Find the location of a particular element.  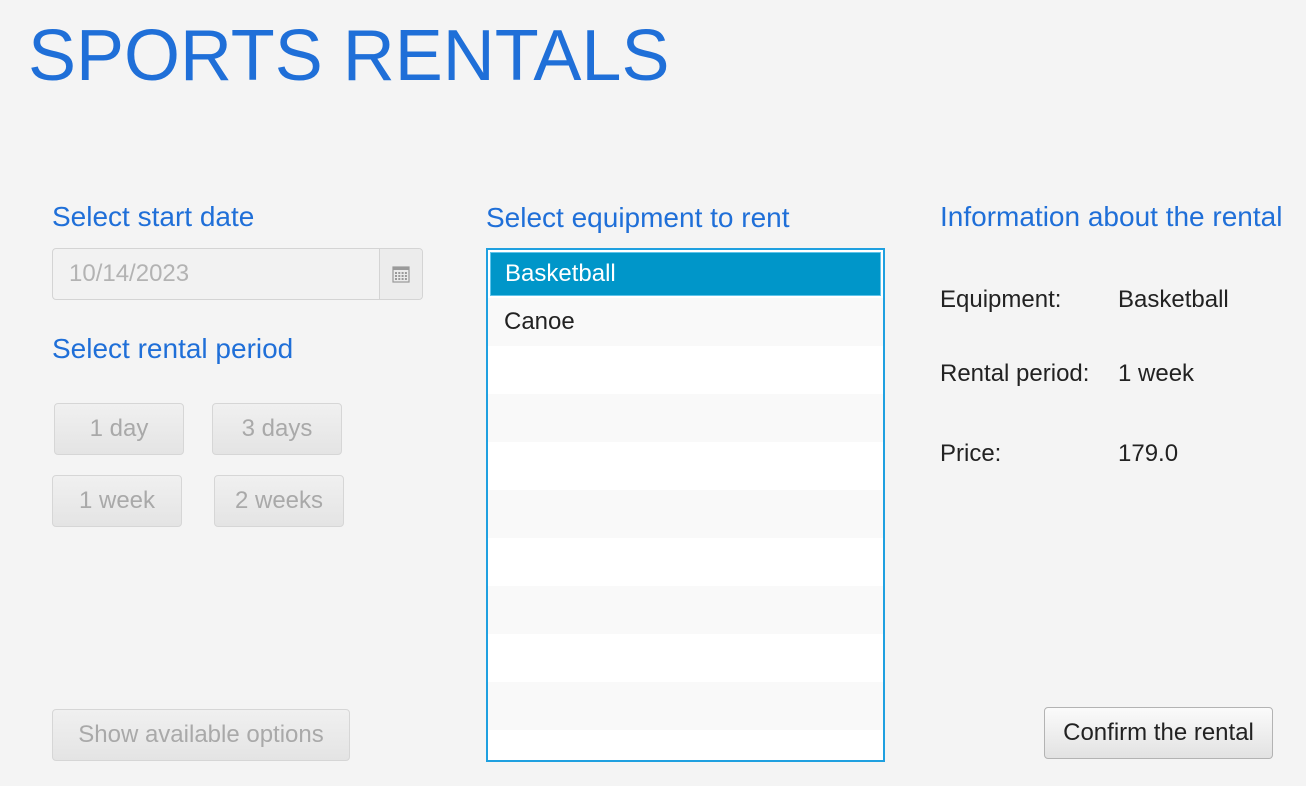

calendar-icon is located at coordinates (401, 274).